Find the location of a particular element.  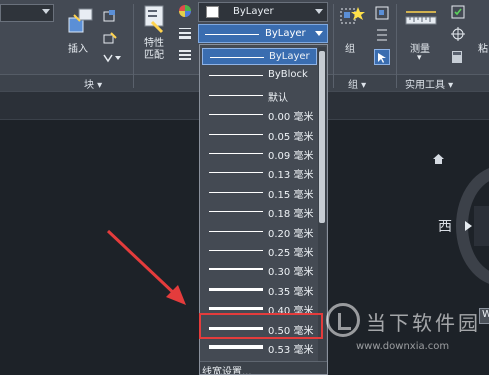

color-combo-box: ByLayer is located at coordinates (263, 12).